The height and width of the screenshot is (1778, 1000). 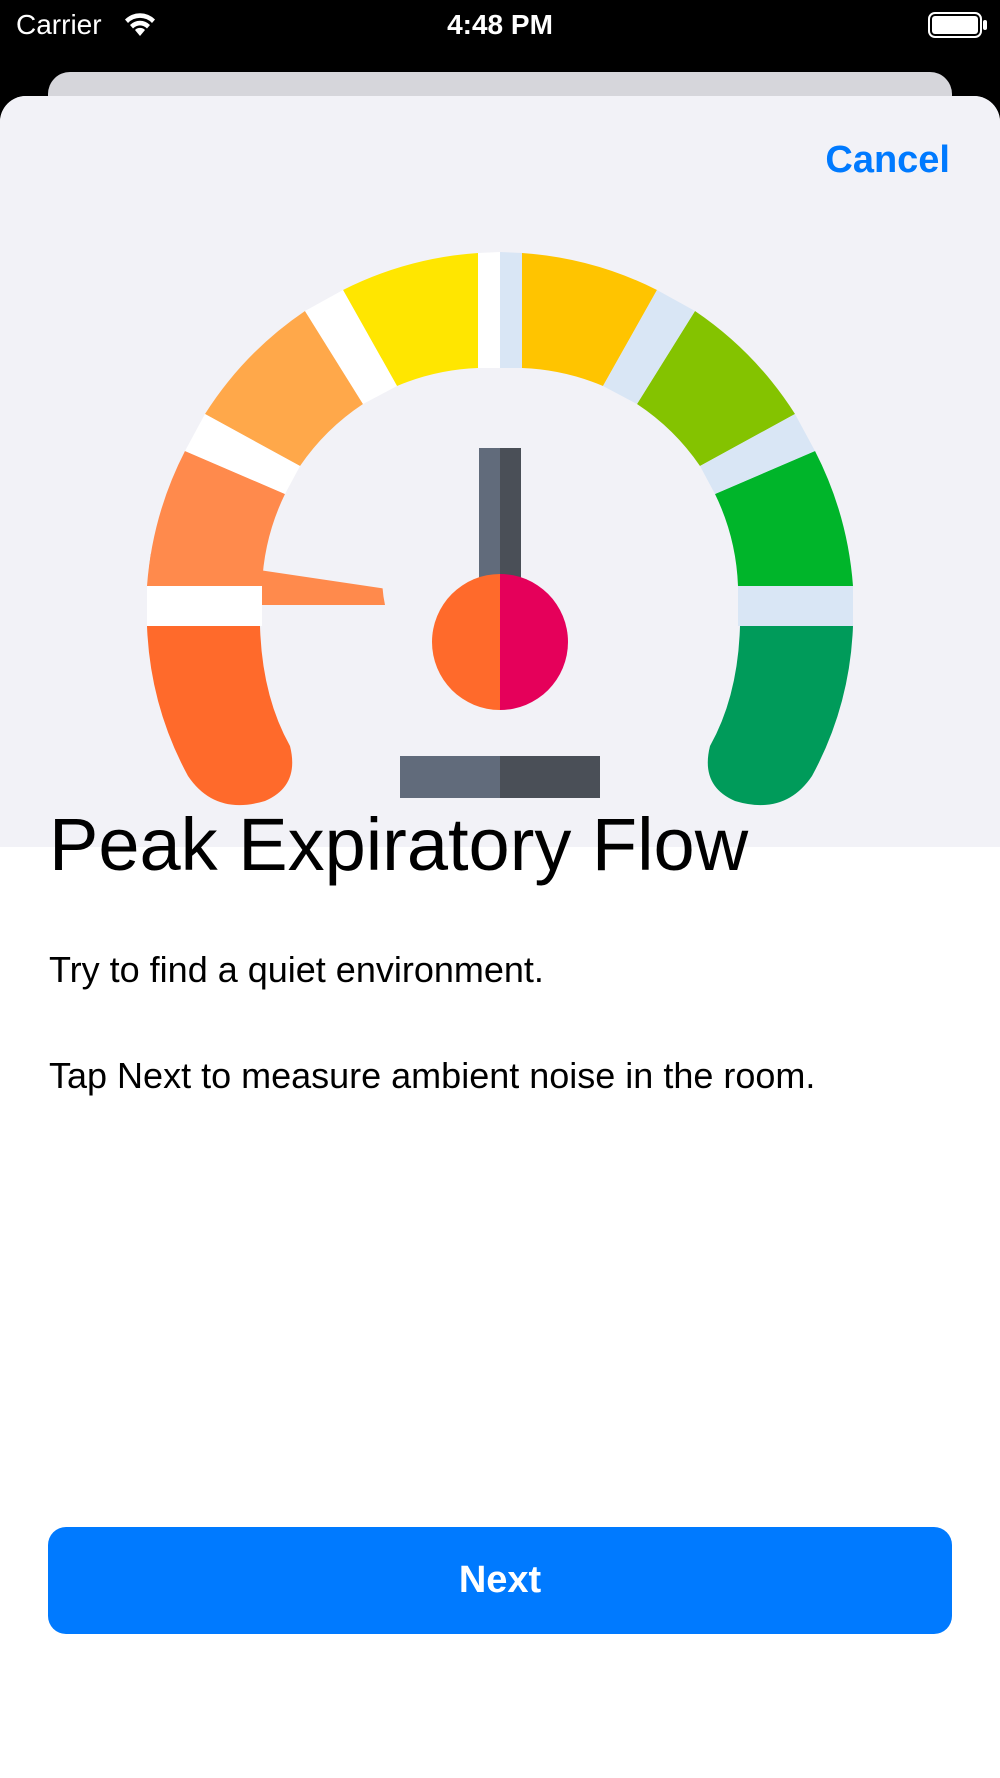 I want to click on status-bar: Carrier 4:48 PM, so click(x=500, y=26).